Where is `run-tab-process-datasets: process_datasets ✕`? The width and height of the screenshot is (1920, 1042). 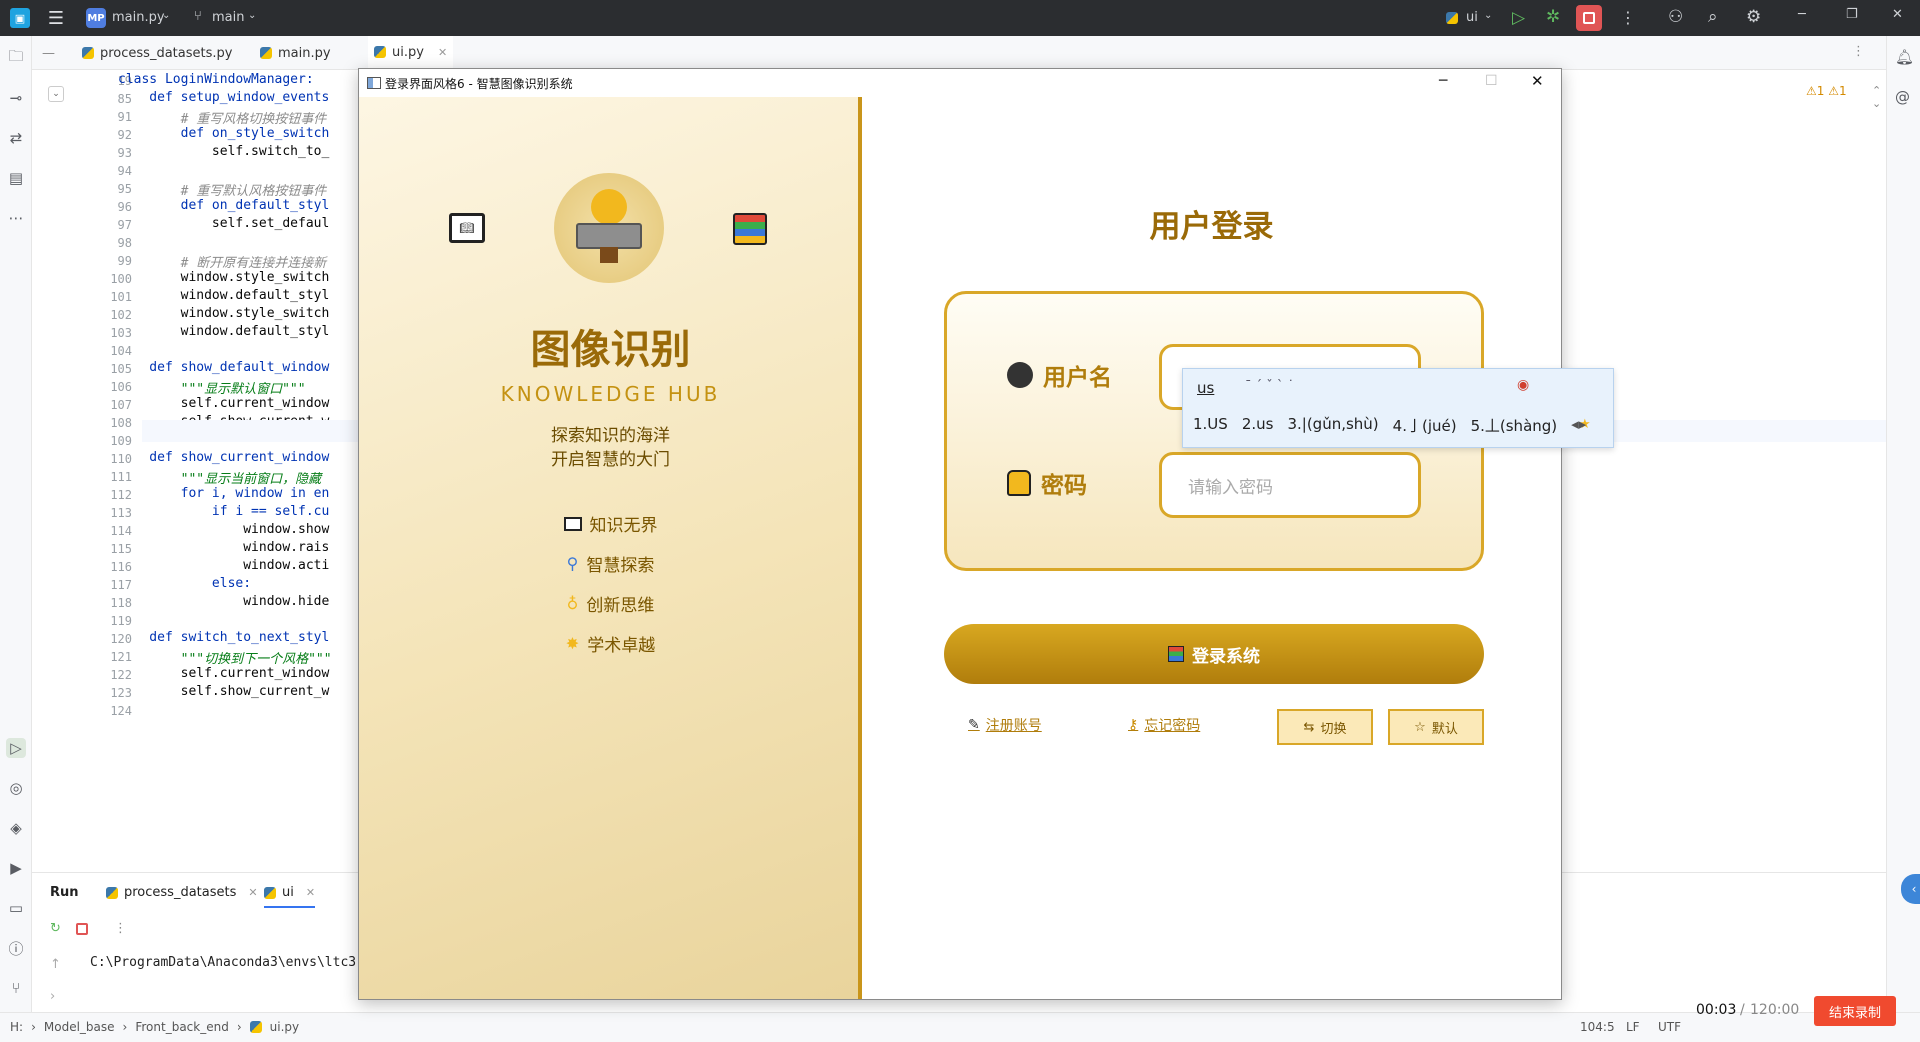 run-tab-process-datasets: process_datasets ✕ is located at coordinates (182, 892).